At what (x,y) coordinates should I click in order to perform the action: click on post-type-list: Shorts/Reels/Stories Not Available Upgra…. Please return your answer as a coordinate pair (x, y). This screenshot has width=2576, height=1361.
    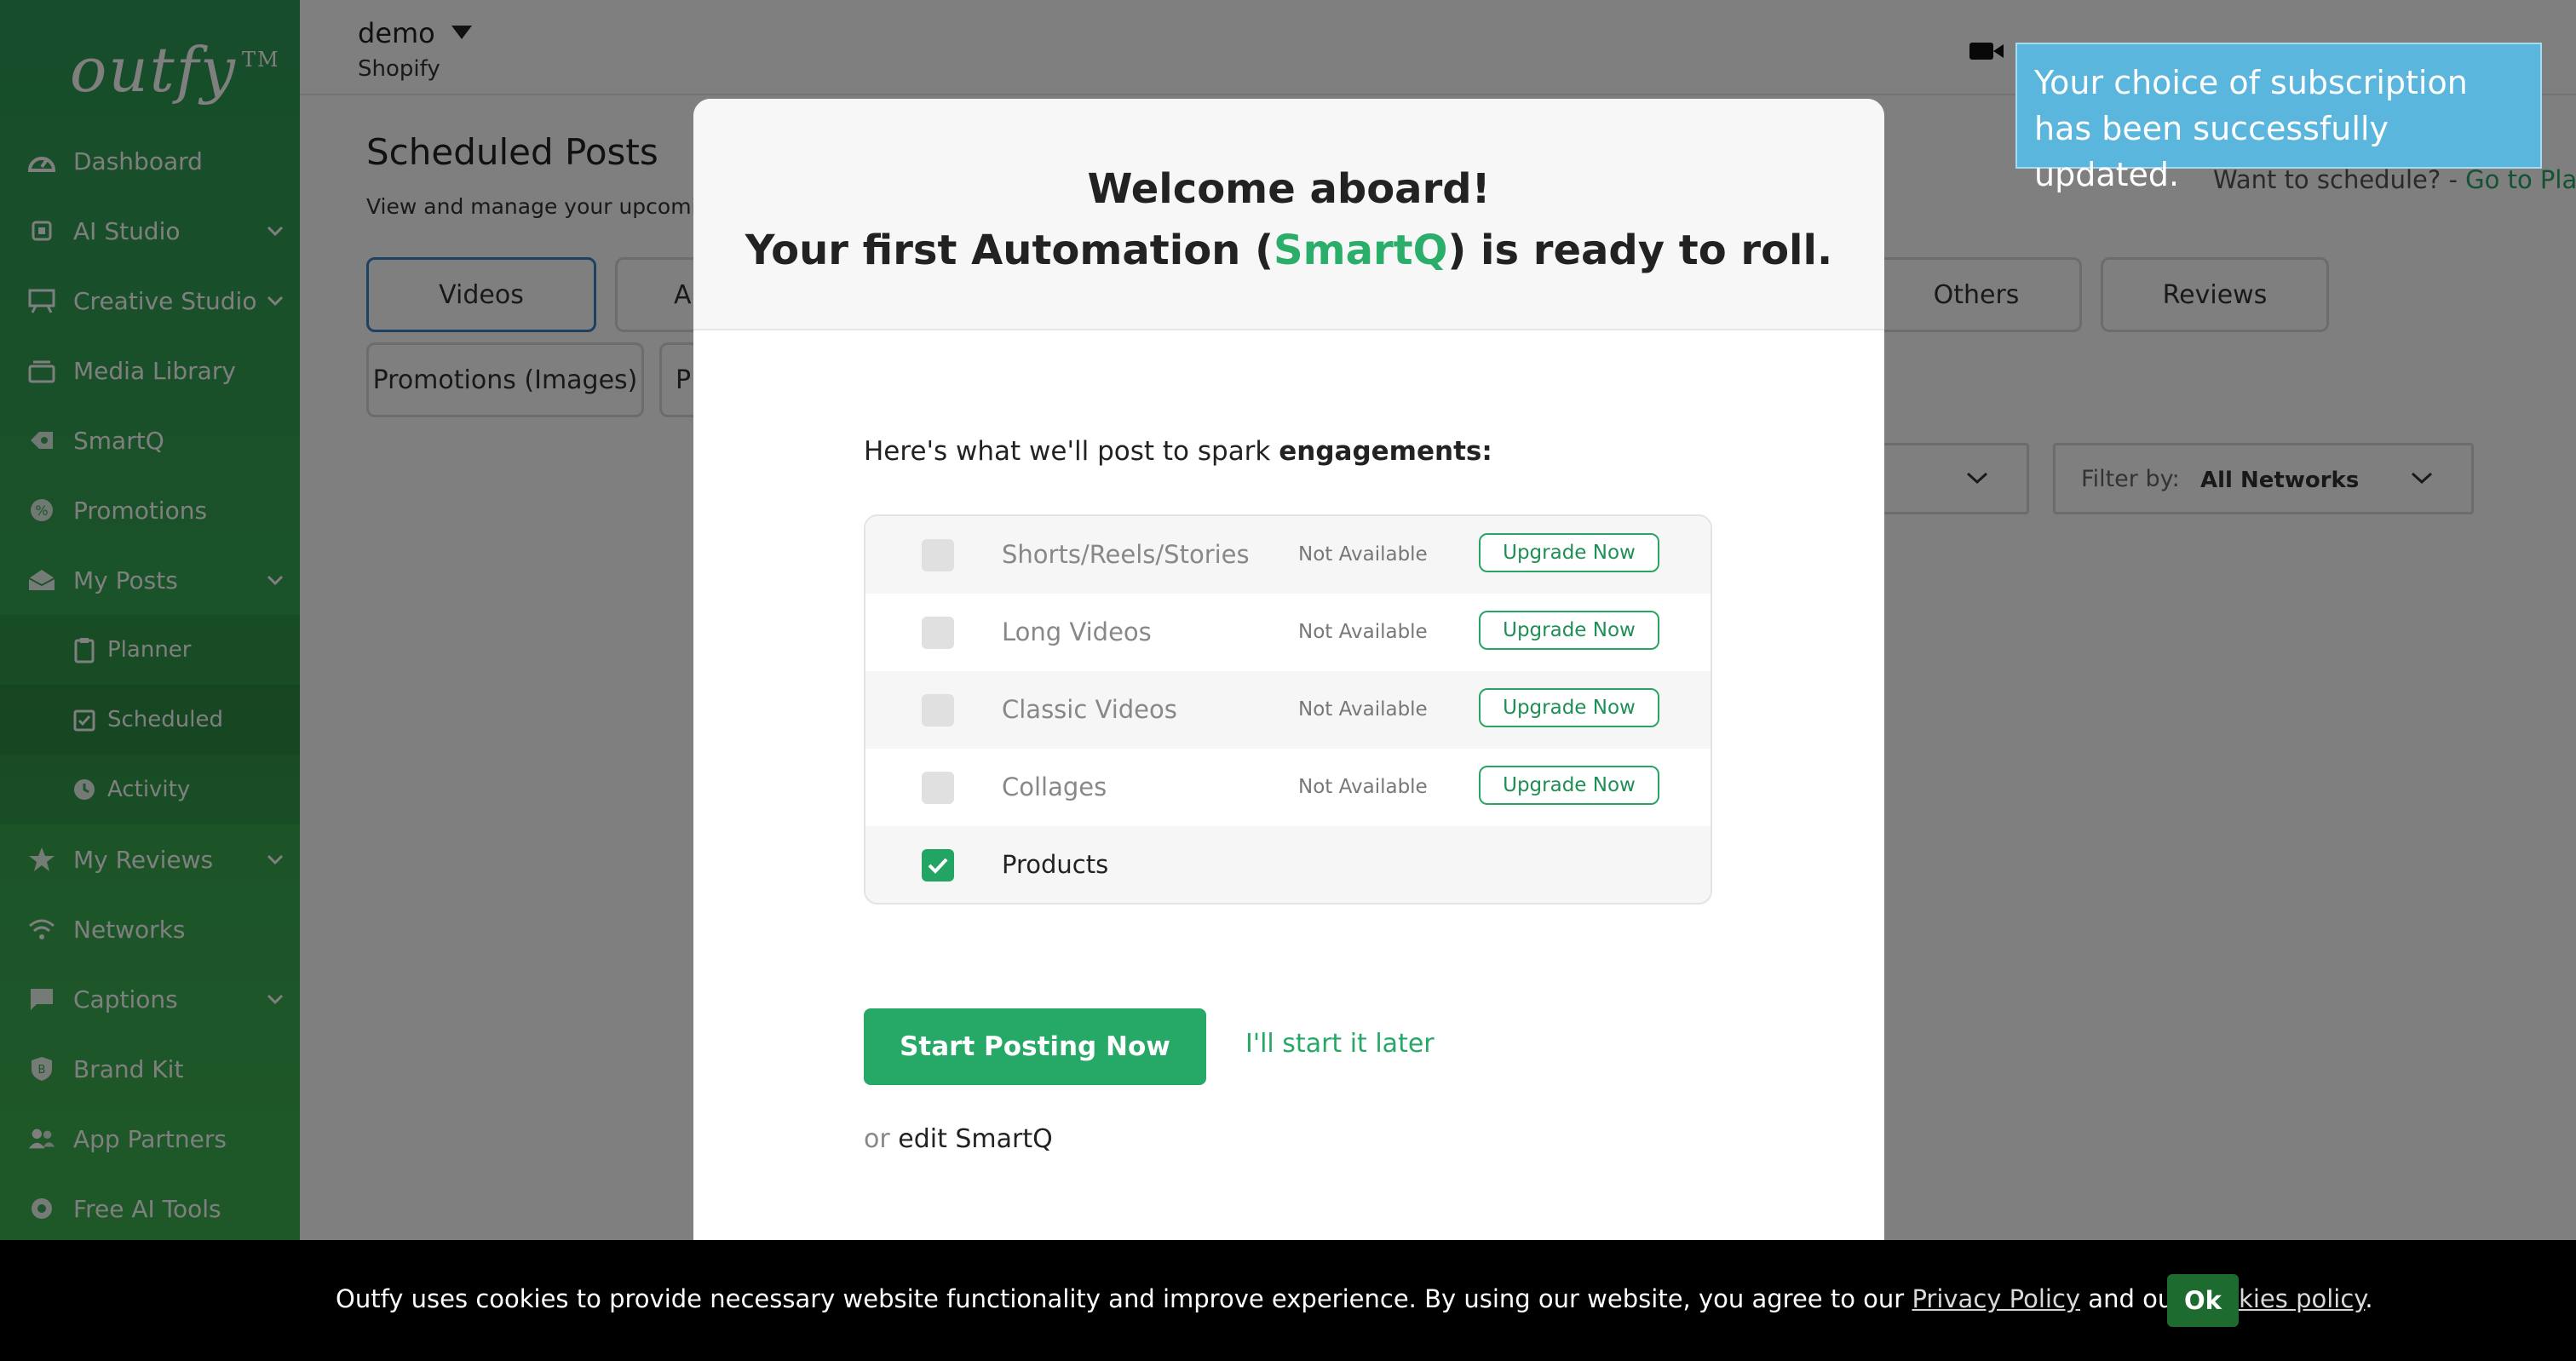
    Looking at the image, I should click on (1288, 709).